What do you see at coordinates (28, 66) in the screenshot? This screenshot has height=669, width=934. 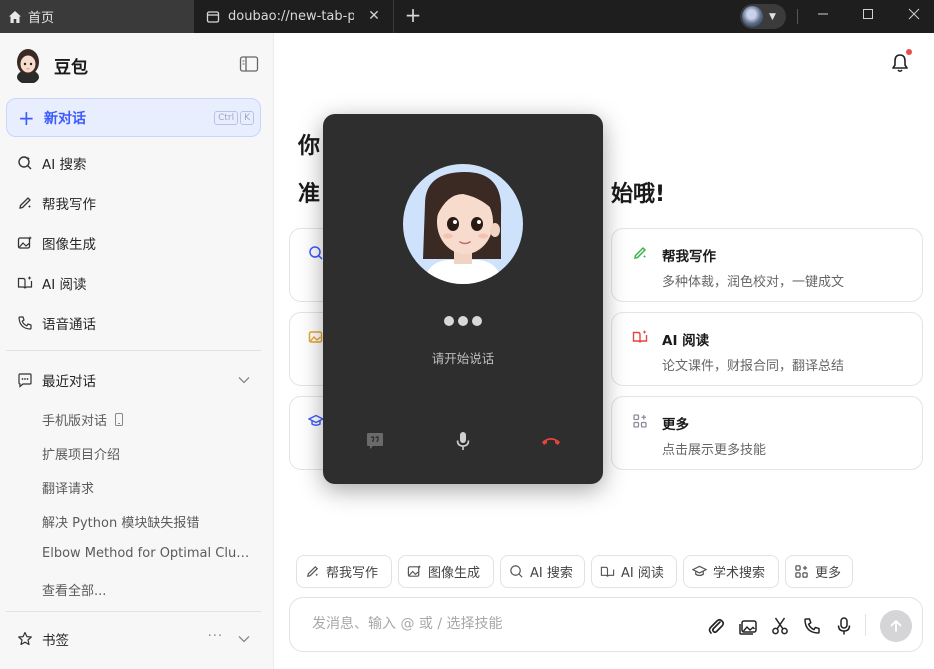 I see `doubao-avatar-icon` at bounding box center [28, 66].